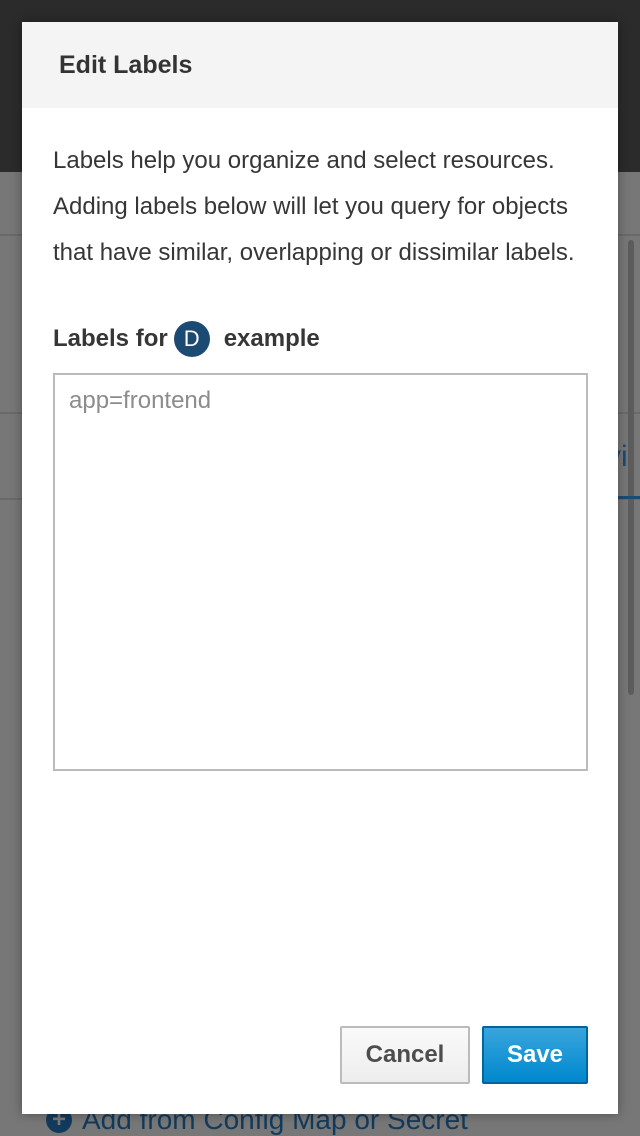 The height and width of the screenshot is (1136, 640). I want to click on cancel-button: Cancel, so click(405, 1055).